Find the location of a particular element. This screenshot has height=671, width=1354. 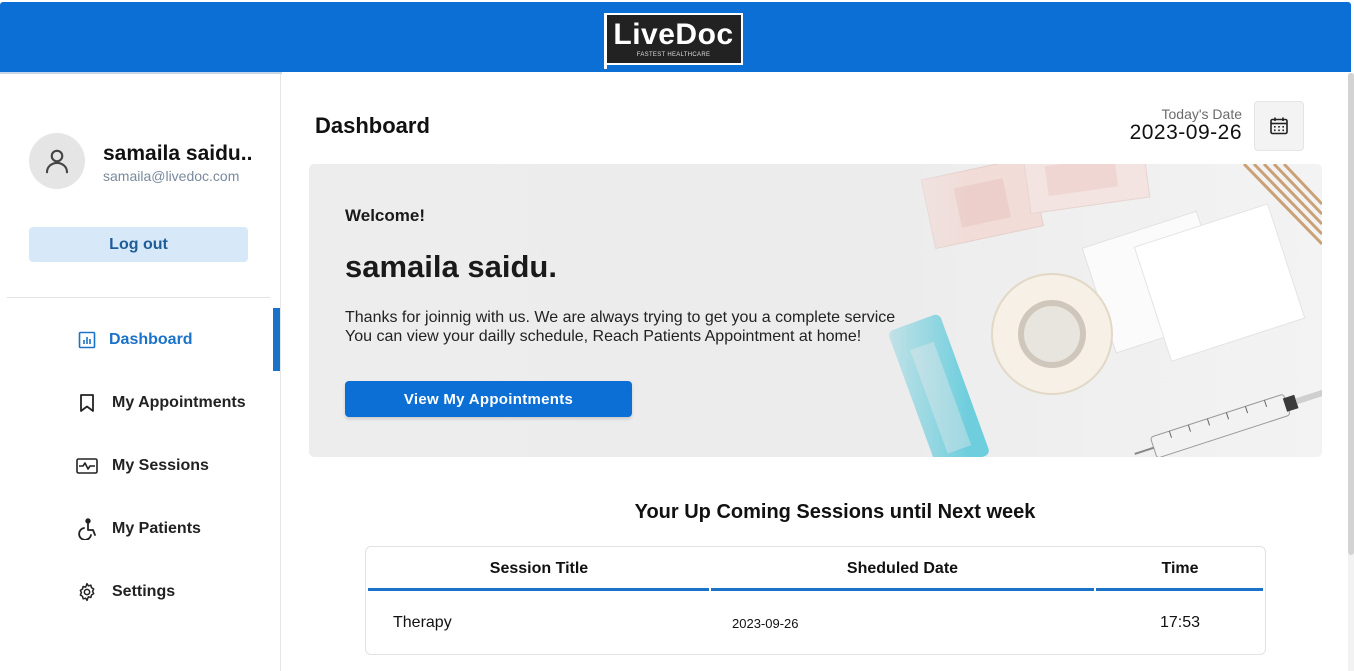

date-value: 2023-09-26 is located at coordinates (1185, 132).